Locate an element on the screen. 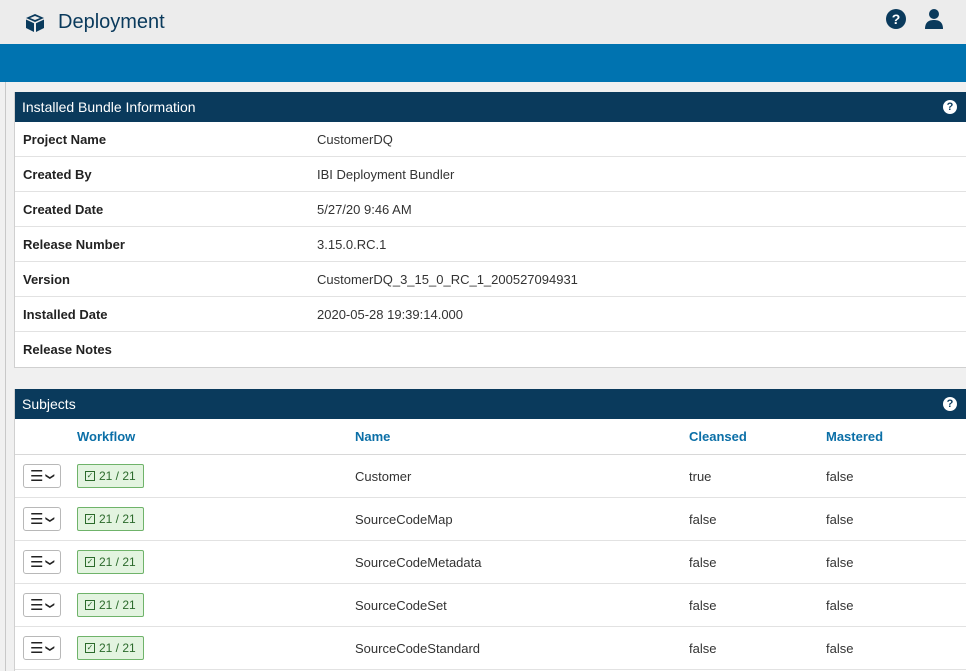  table-row: ☰ ❯ ✓ 21 / 21 SourceCodeStandard false false is located at coordinates (490, 648).